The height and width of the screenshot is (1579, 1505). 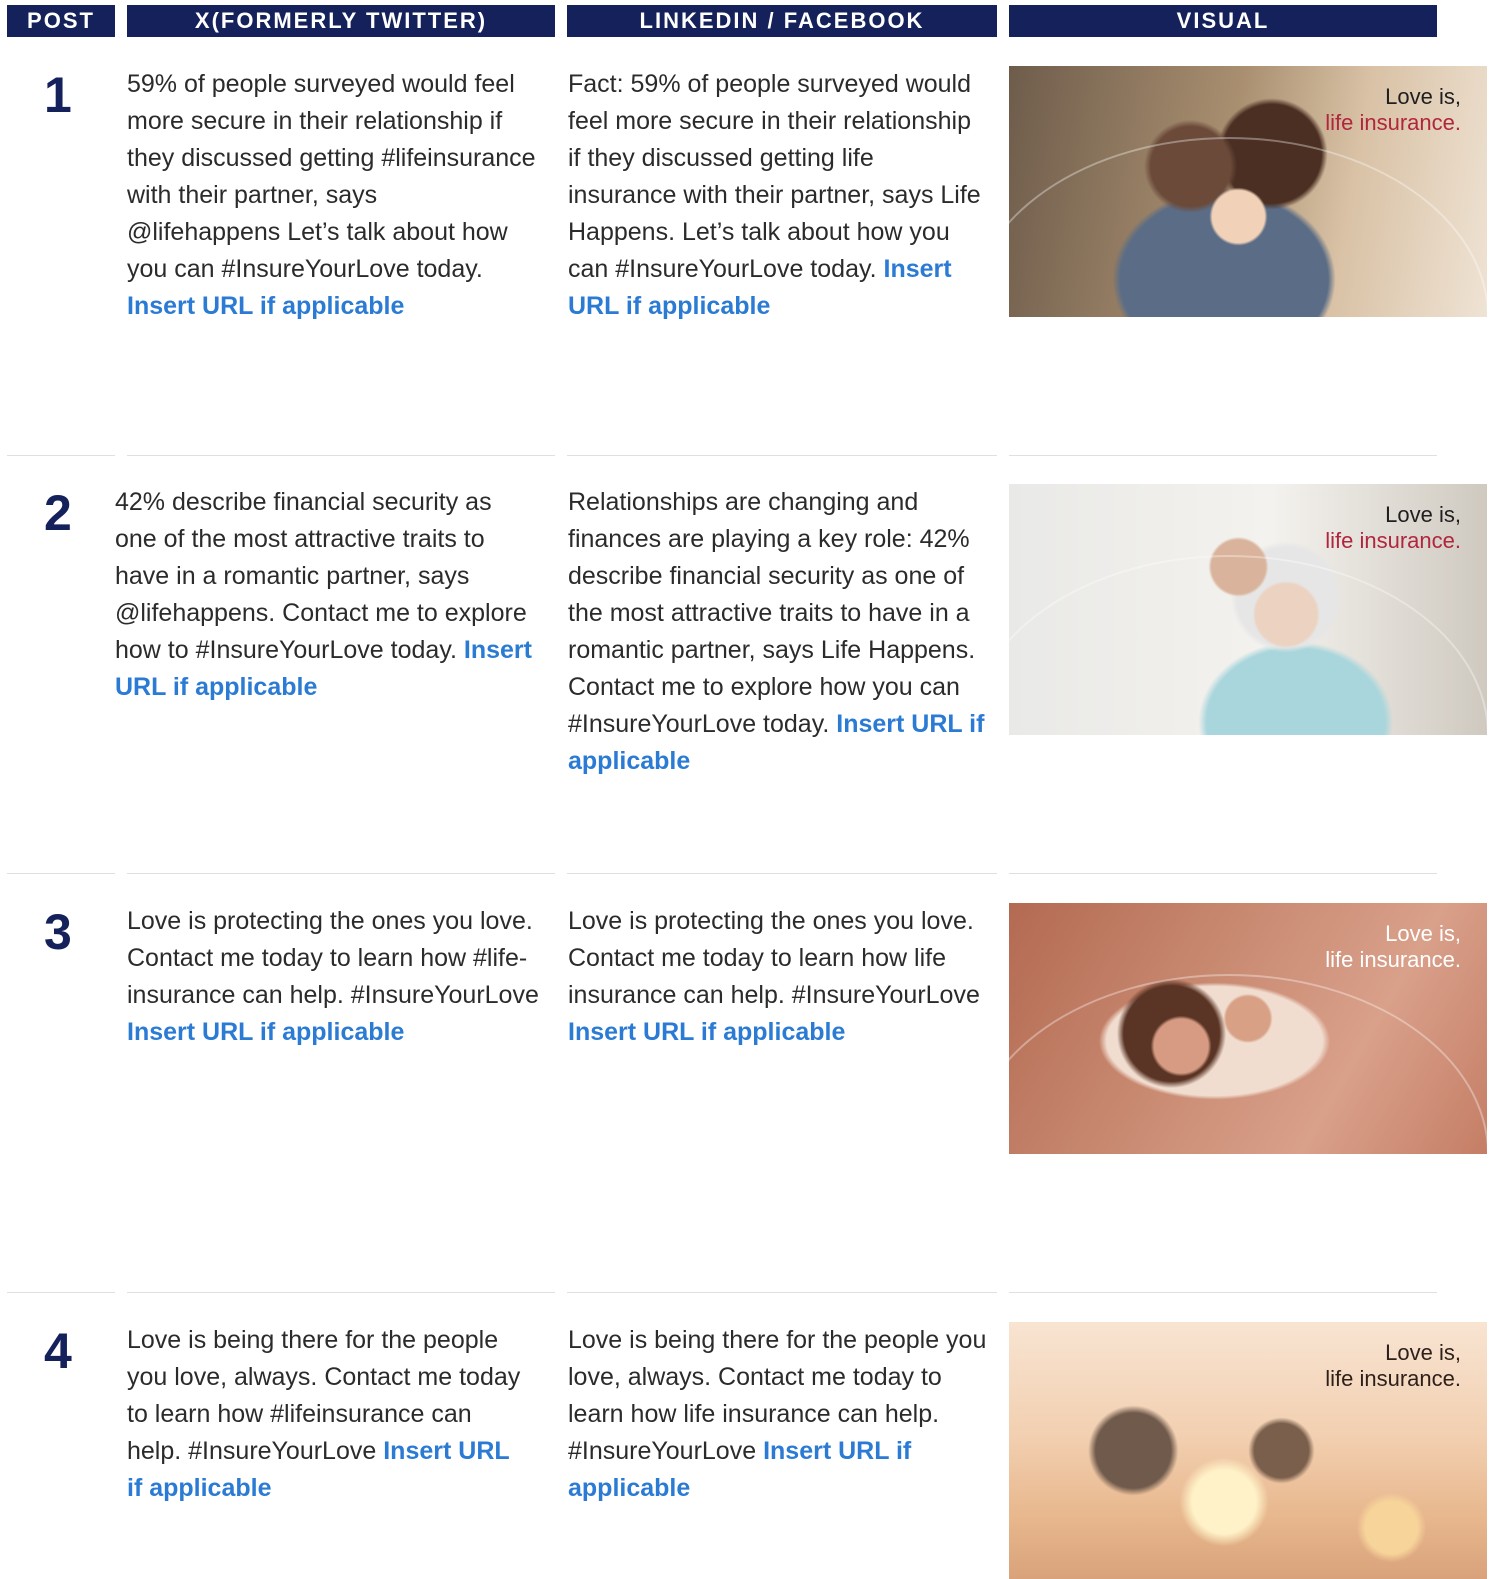 I want to click on header-visual: VISUAL, so click(x=1223, y=21).